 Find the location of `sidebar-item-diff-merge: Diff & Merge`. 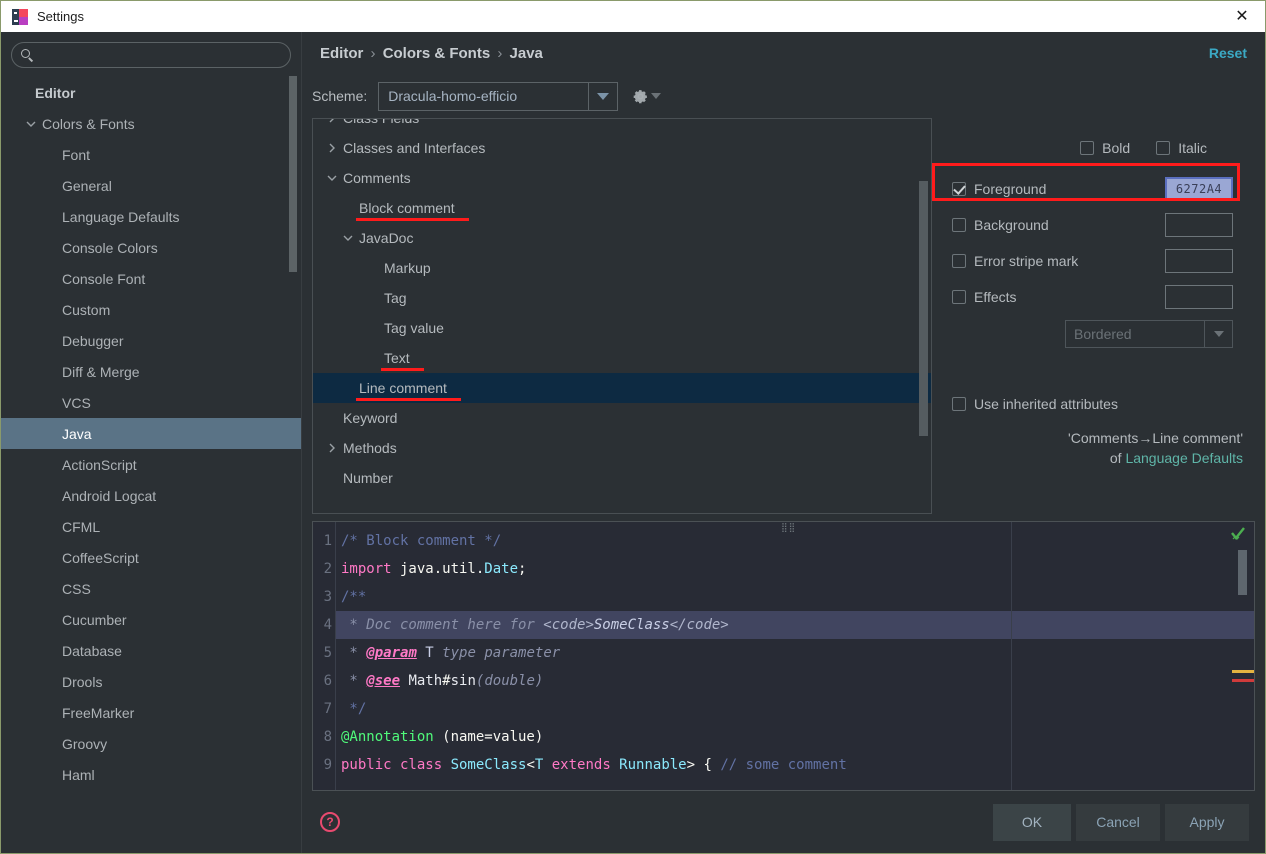

sidebar-item-diff-merge: Diff & Merge is located at coordinates (151, 371).